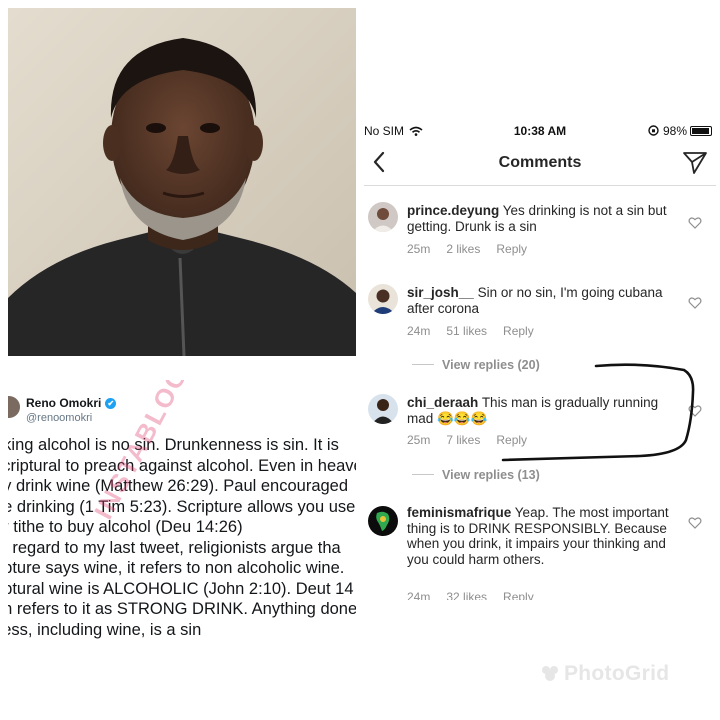 This screenshot has width=720, height=720. Describe the element at coordinates (466, 331) in the screenshot. I see `comment-likes: 51 likes` at that location.